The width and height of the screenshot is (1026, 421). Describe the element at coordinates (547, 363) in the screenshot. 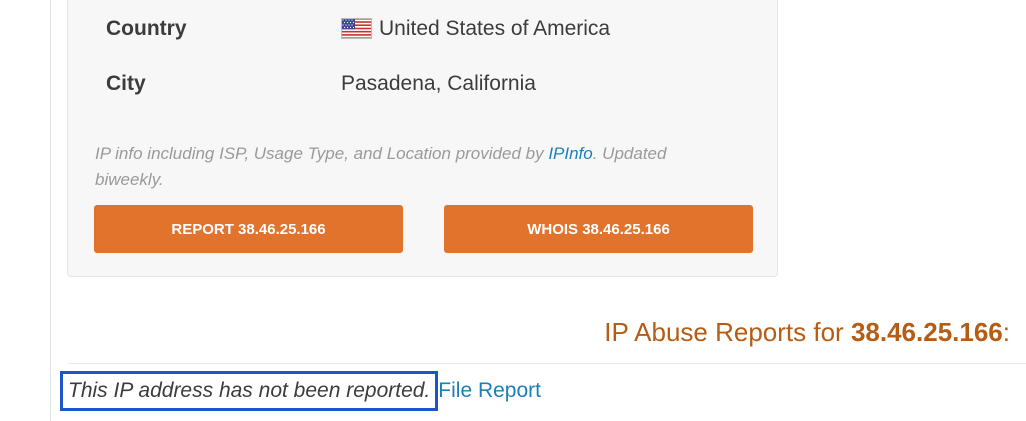

I see `section-divider` at that location.